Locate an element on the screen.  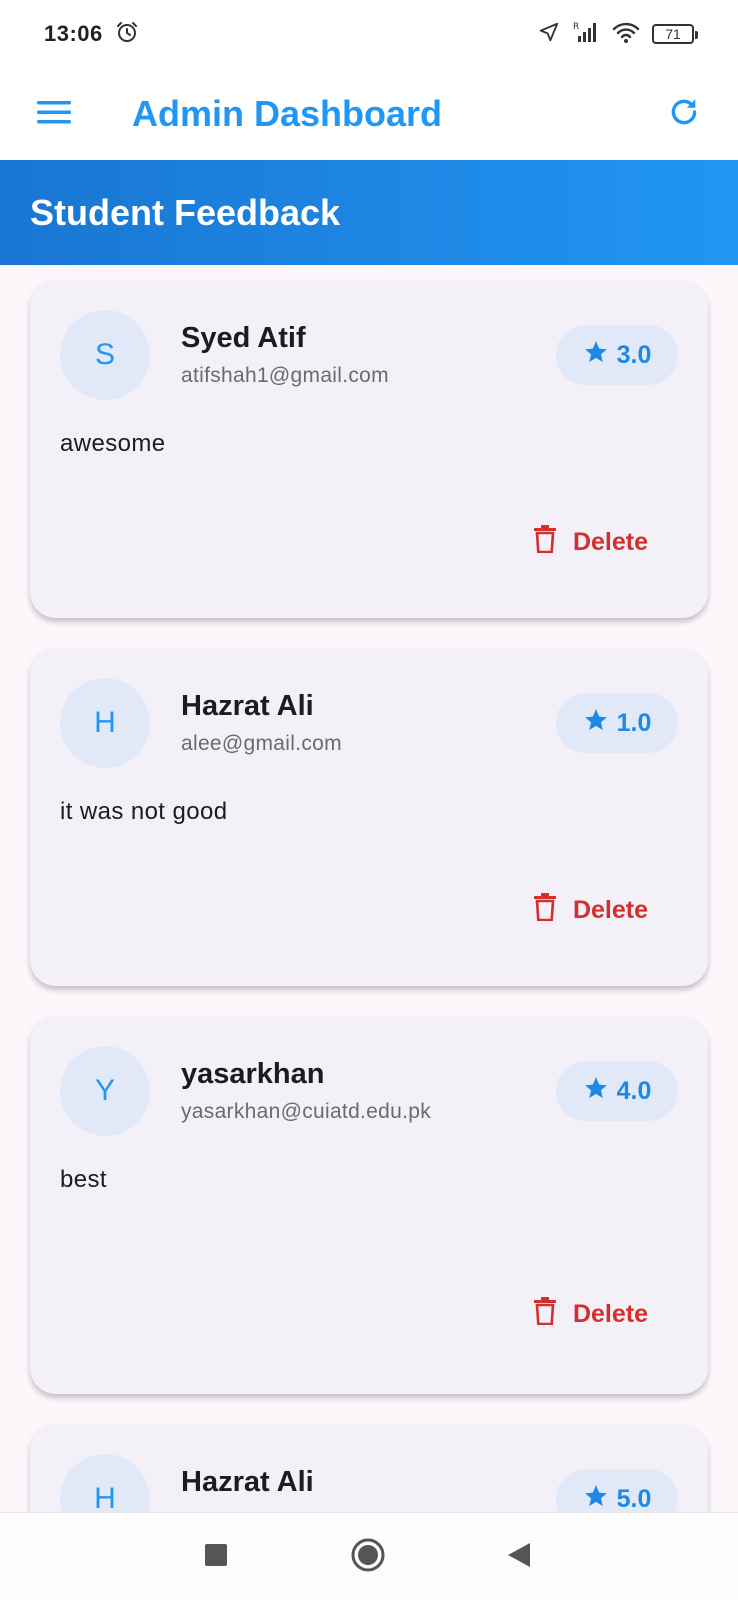
app-bar: Admin Dashboard is located at coordinates (369, 114).